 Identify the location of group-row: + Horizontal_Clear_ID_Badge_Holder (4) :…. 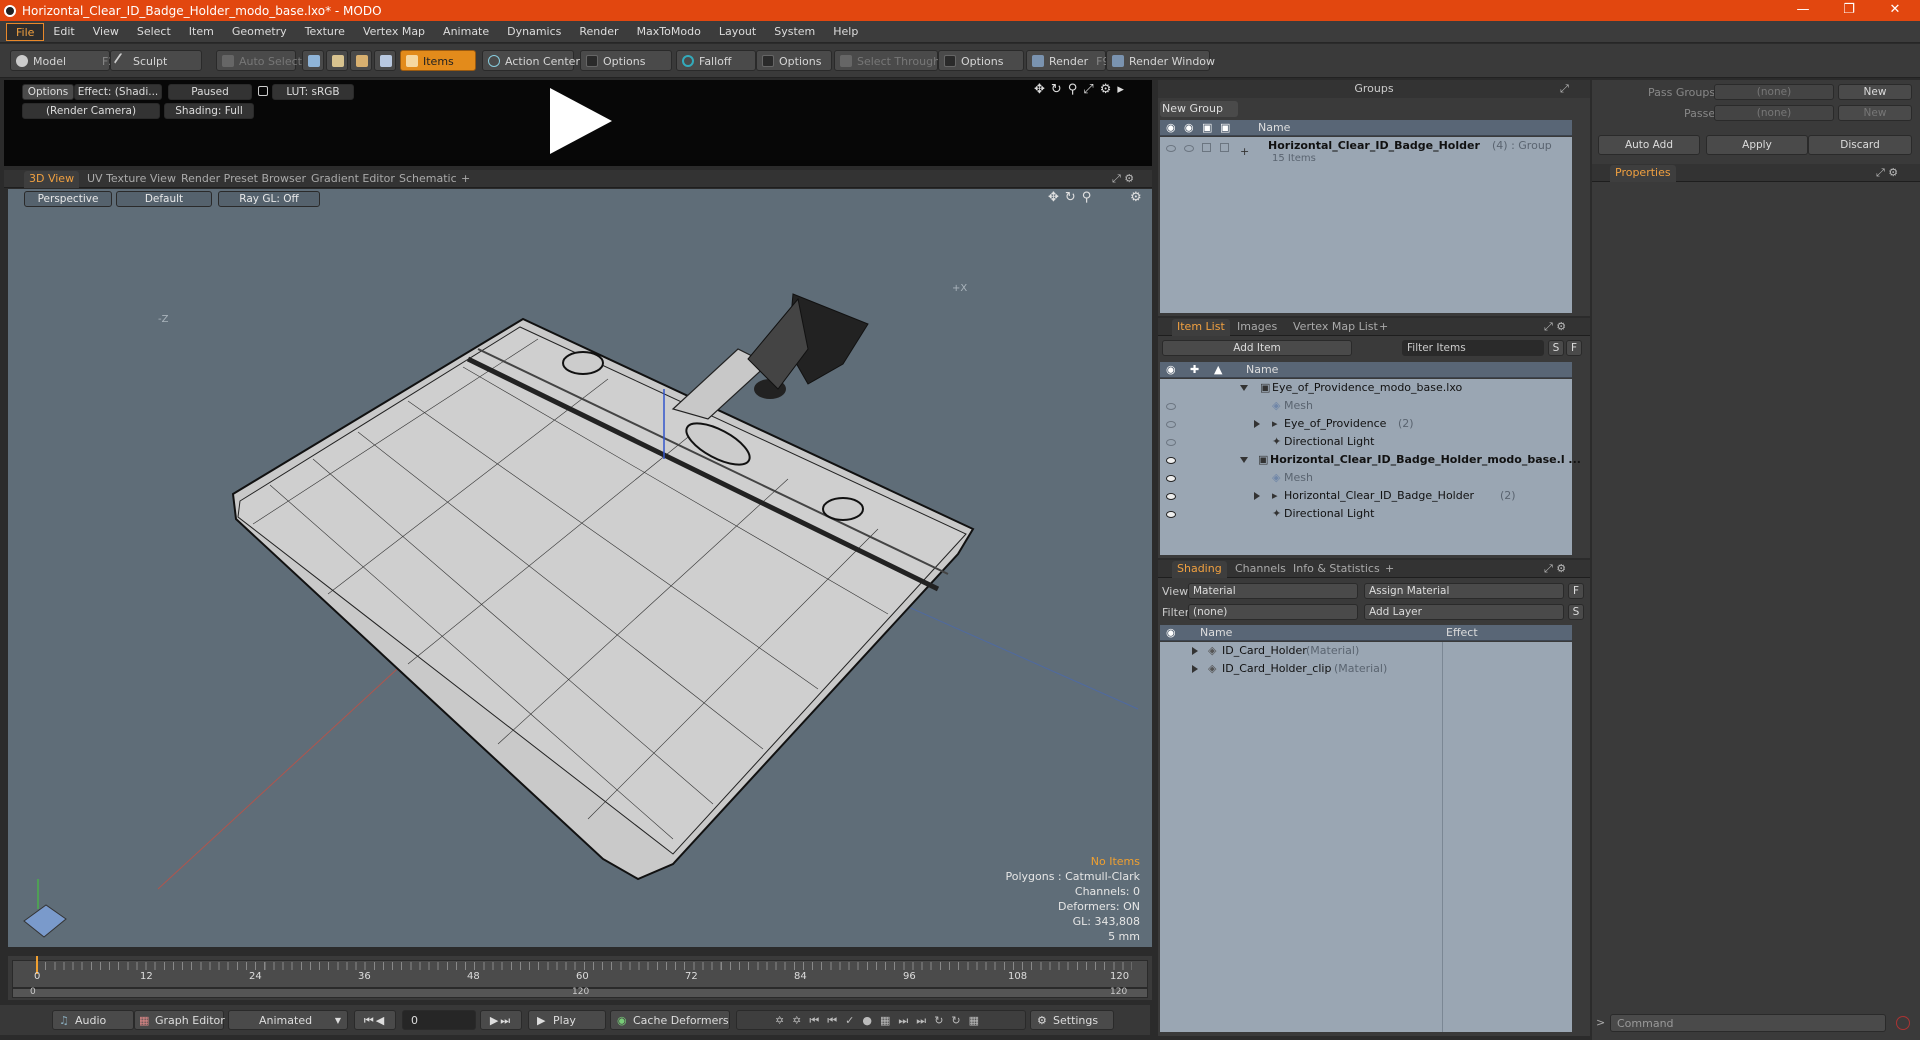
(1366, 152).